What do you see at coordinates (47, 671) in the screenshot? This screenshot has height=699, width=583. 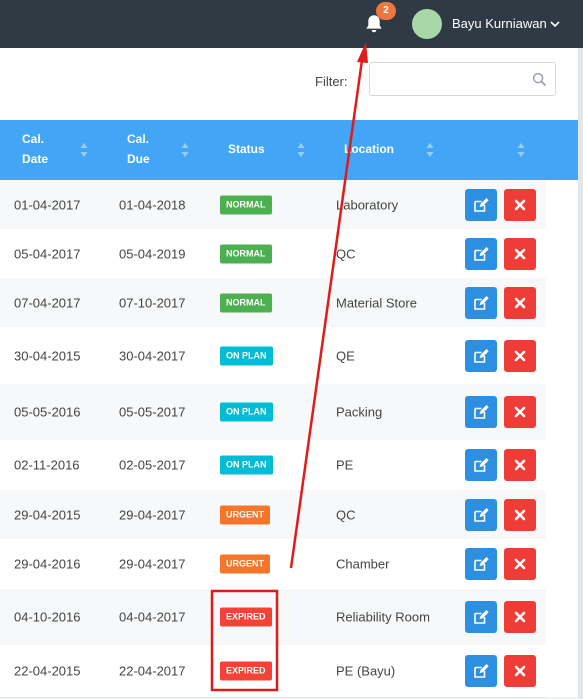 I see `cal-date-cell: 22-04-2015` at bounding box center [47, 671].